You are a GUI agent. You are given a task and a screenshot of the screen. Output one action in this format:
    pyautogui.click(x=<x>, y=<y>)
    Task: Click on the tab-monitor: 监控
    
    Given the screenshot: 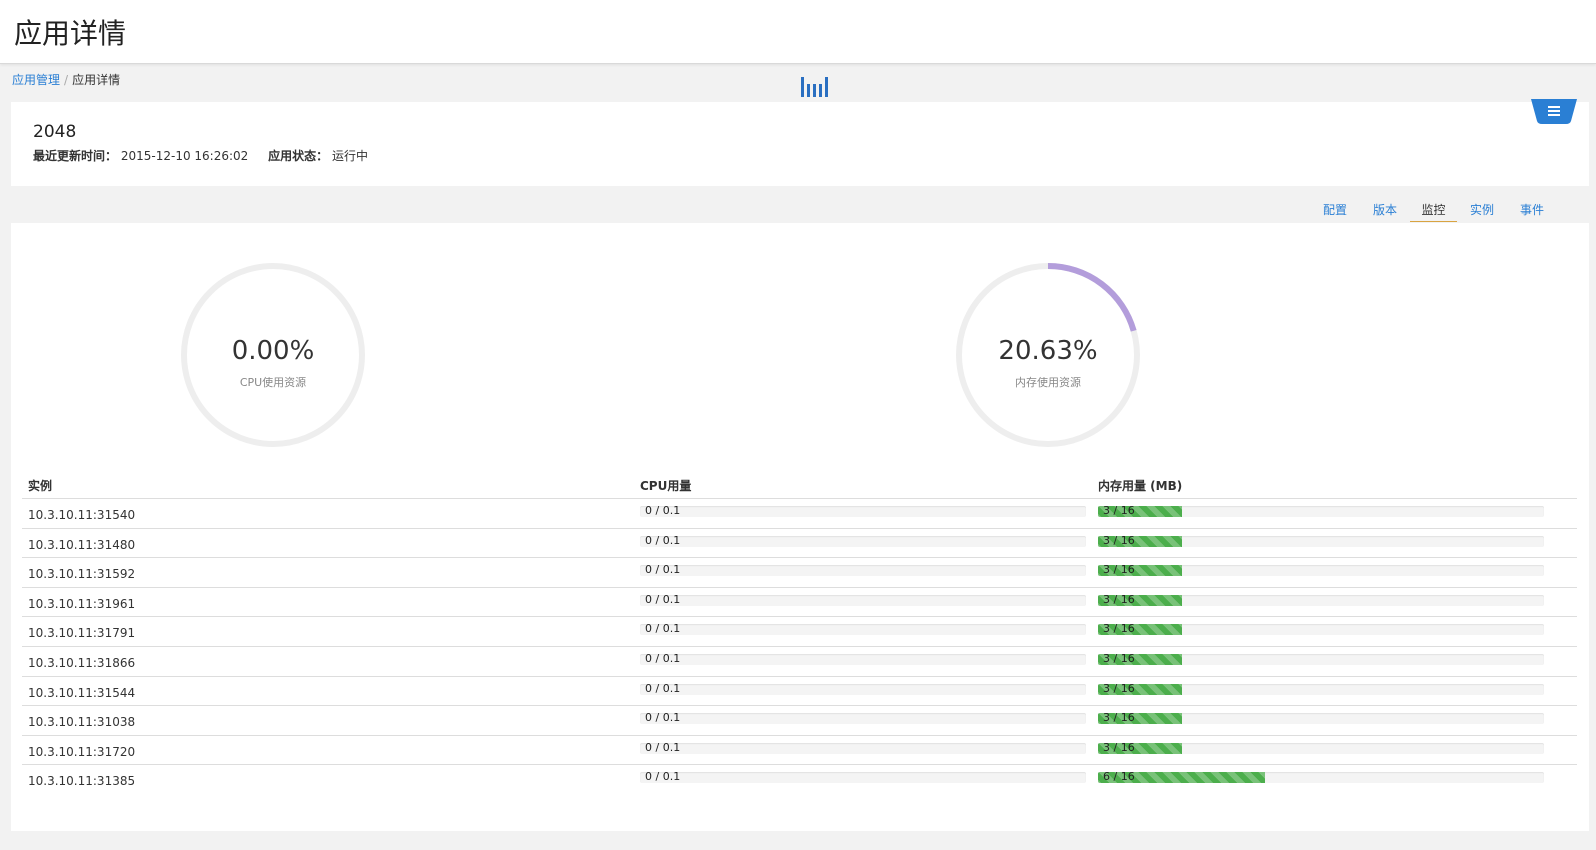 What is the action you would take?
    pyautogui.click(x=1433, y=212)
    